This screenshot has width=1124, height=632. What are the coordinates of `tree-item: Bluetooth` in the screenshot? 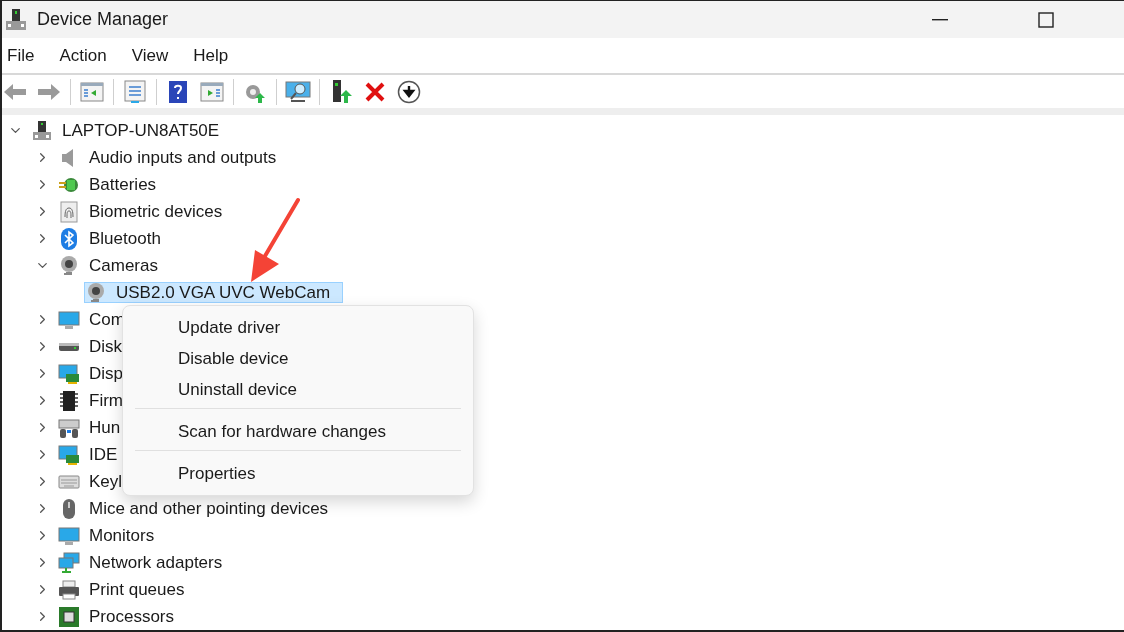 It's located at (115, 238).